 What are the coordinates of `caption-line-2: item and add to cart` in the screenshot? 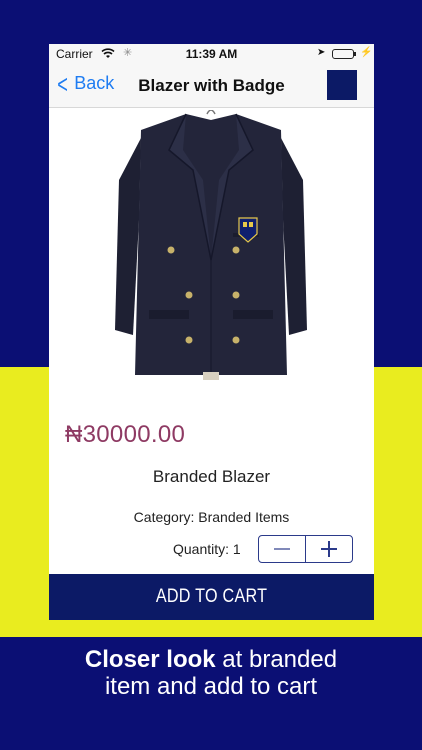 It's located at (211, 686).